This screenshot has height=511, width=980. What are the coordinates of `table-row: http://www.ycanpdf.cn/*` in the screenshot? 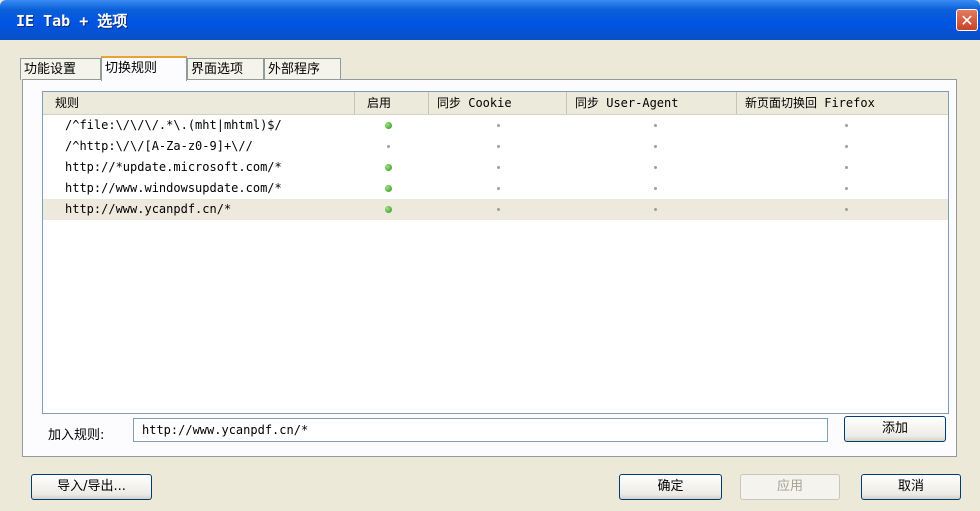 It's located at (495, 209).